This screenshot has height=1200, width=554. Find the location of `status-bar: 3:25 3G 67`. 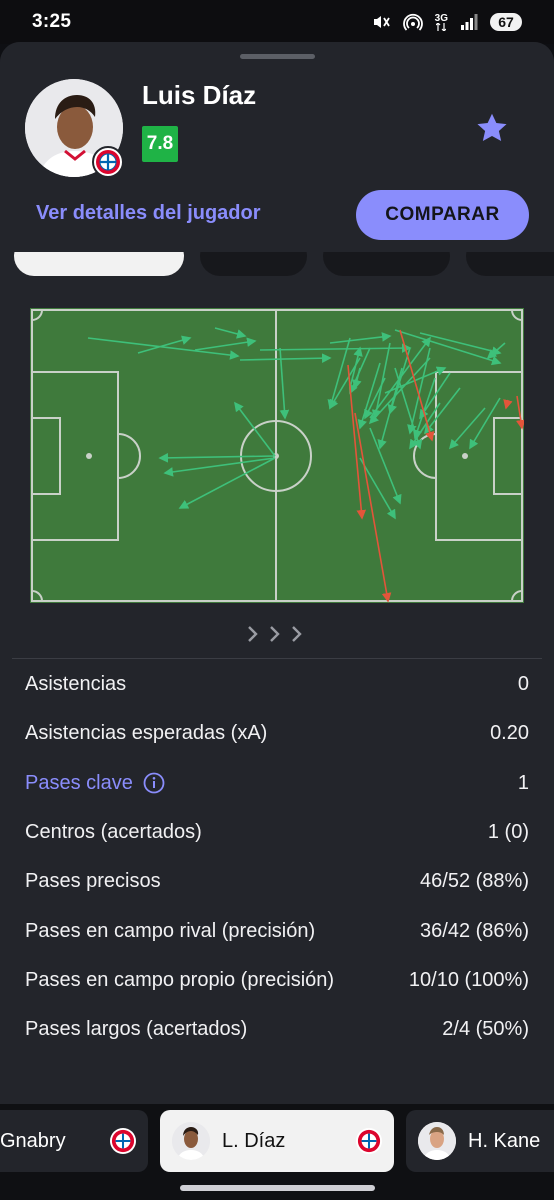

status-bar: 3:25 3G 67 is located at coordinates (277, 22).